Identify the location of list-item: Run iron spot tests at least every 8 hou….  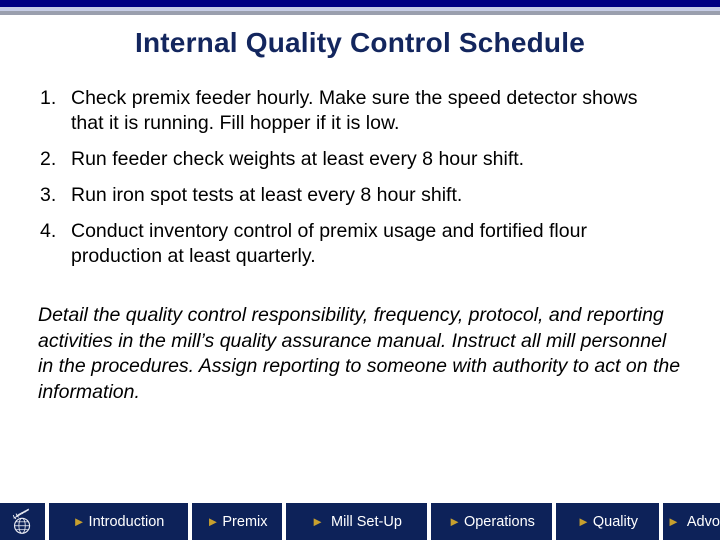
(251, 195).